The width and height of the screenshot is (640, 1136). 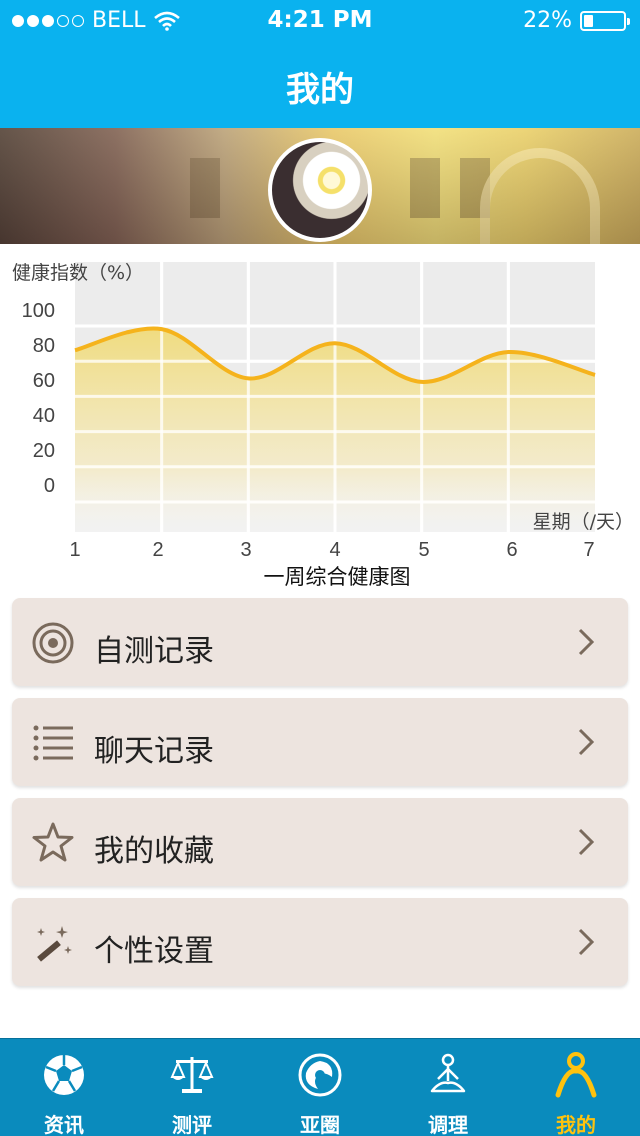 I want to click on star-icon, so click(x=53, y=842).